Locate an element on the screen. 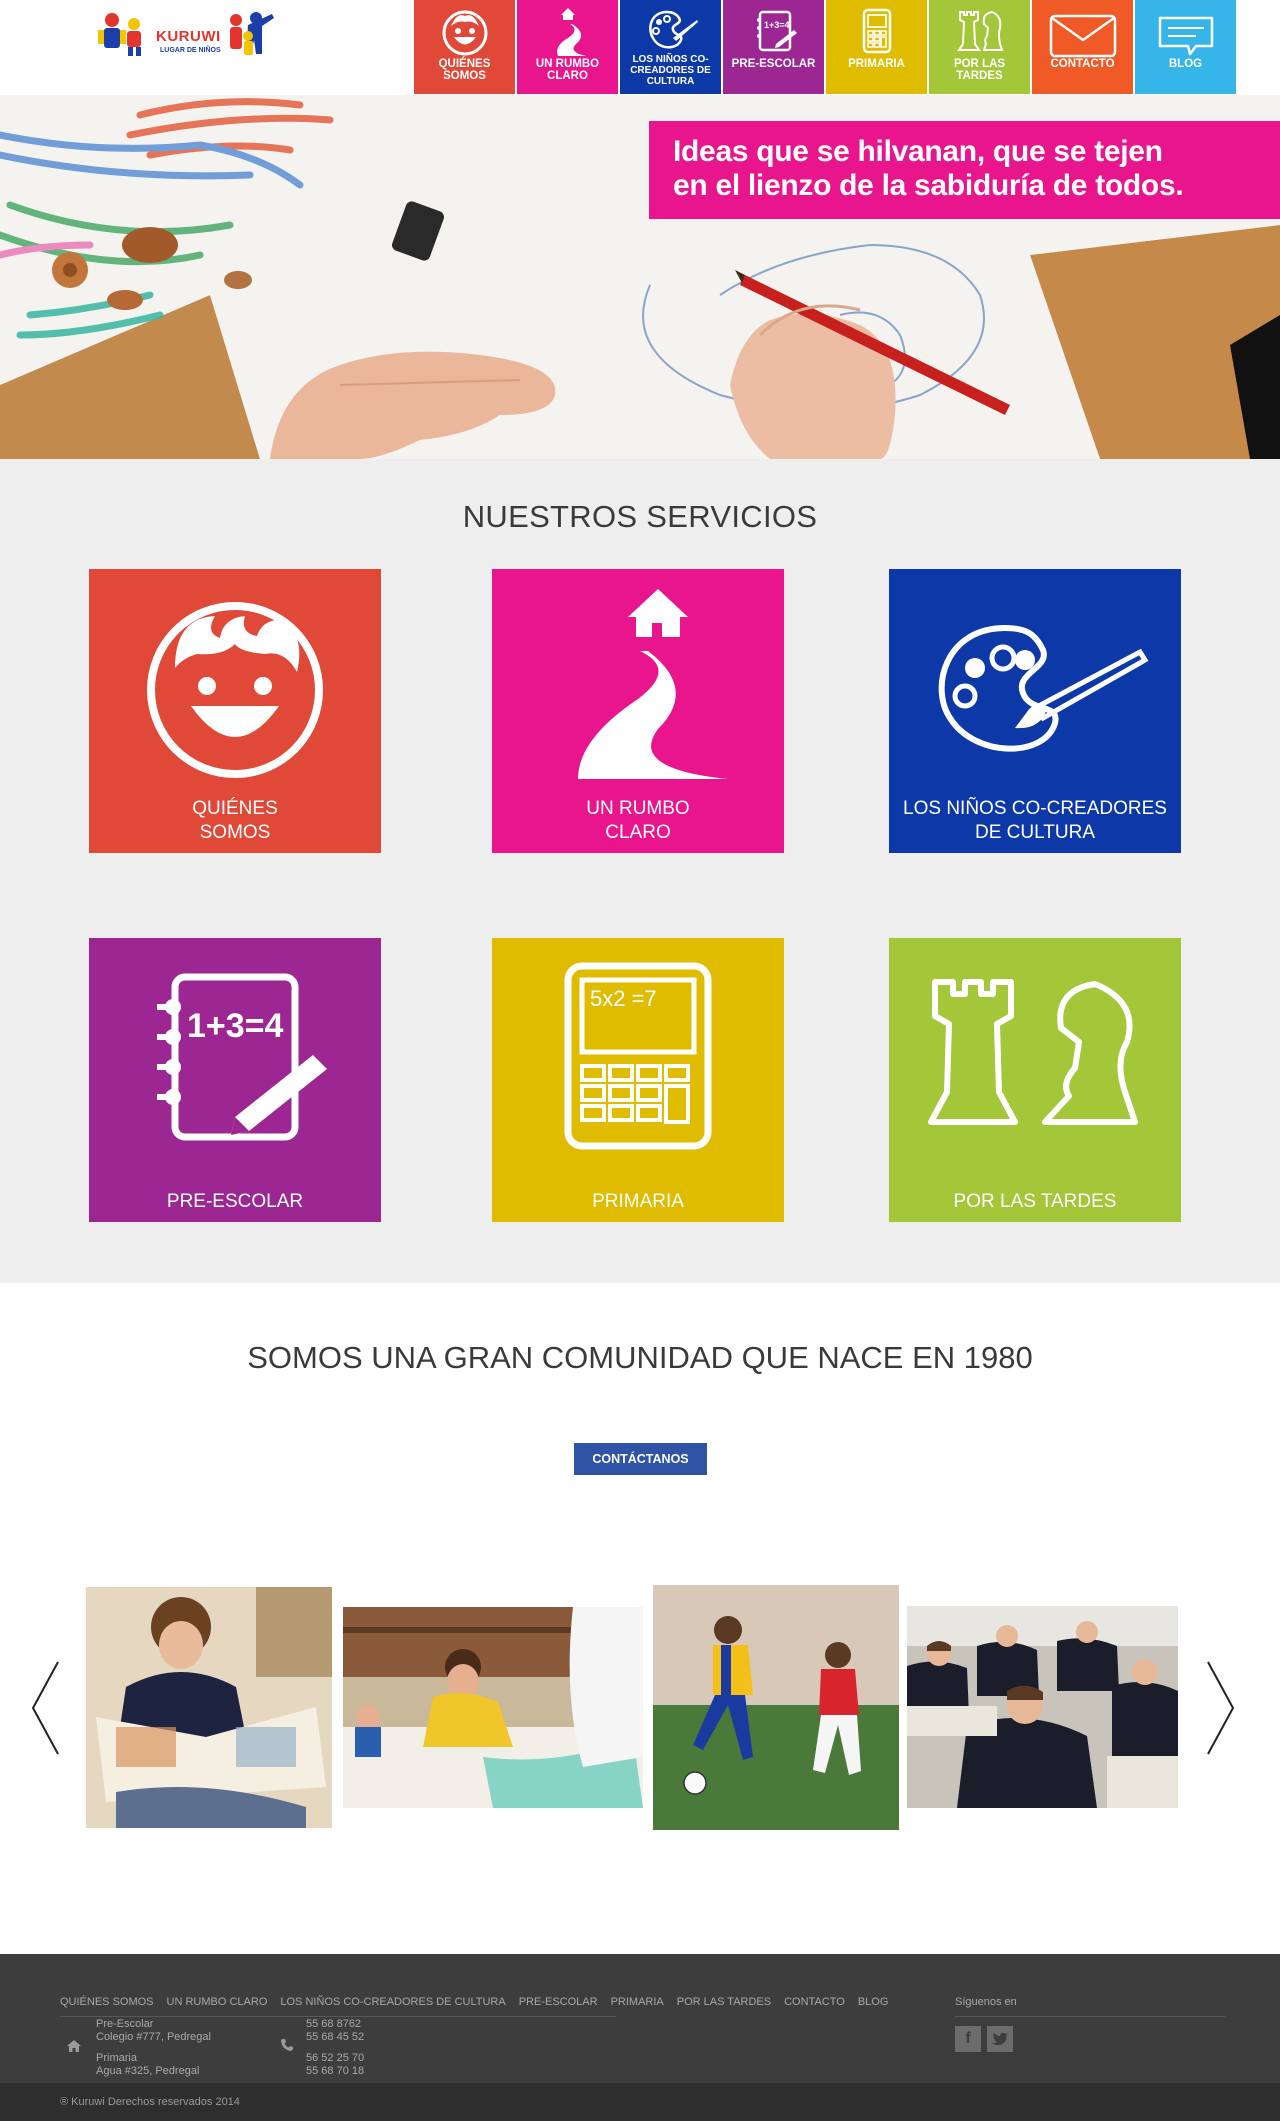 The width and height of the screenshot is (1280, 2121). services-title: NUESTROS SERVICIOS is located at coordinates (640, 516).